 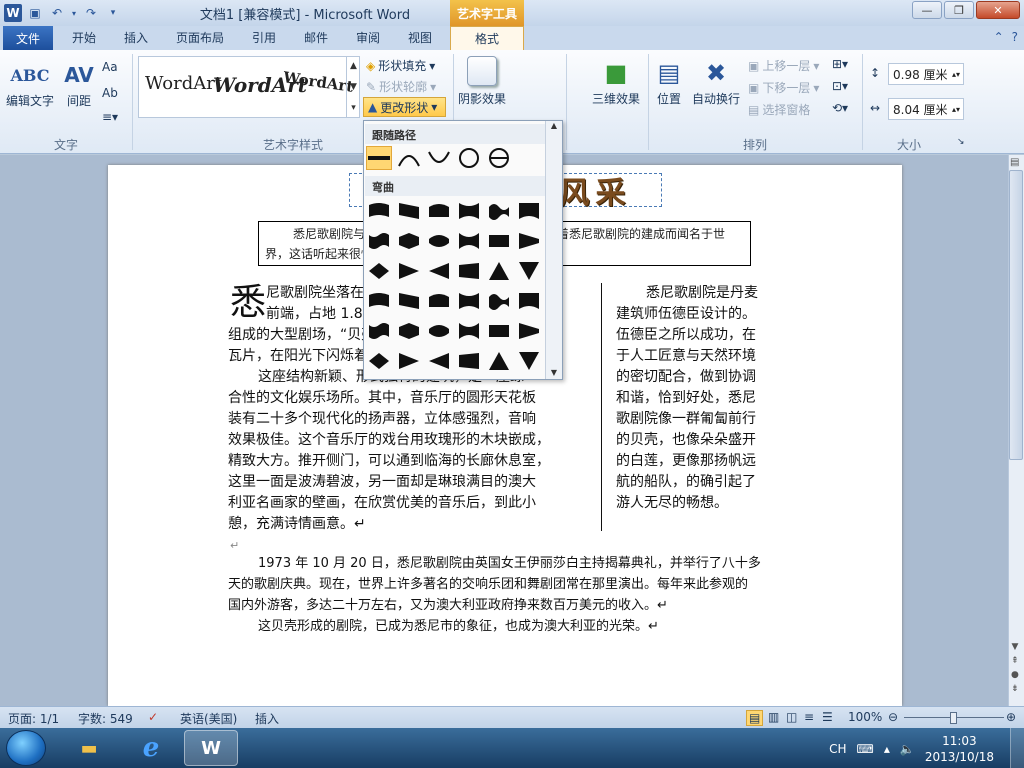 I want to click on next-page-icon: ⇟, so click(x=1015, y=689).